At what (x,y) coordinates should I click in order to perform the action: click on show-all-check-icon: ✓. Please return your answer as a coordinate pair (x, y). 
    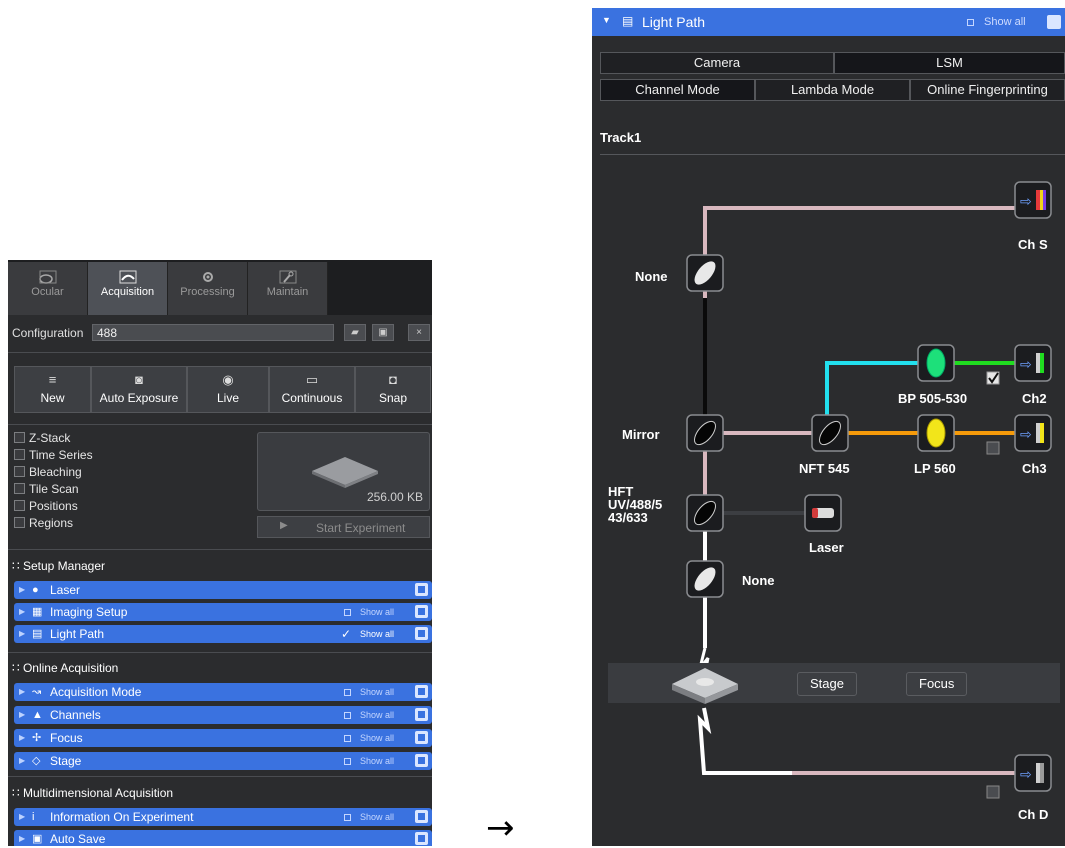
    Looking at the image, I should click on (346, 634).